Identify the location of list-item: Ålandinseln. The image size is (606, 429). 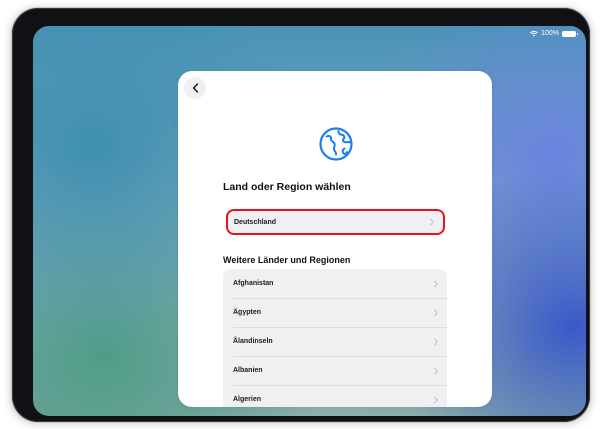
(335, 341).